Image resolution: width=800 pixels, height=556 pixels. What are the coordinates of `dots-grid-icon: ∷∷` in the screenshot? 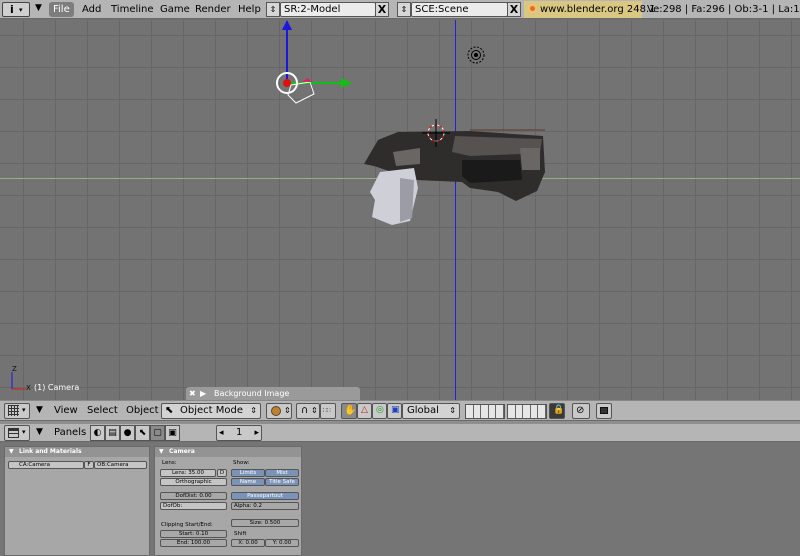 It's located at (327, 410).